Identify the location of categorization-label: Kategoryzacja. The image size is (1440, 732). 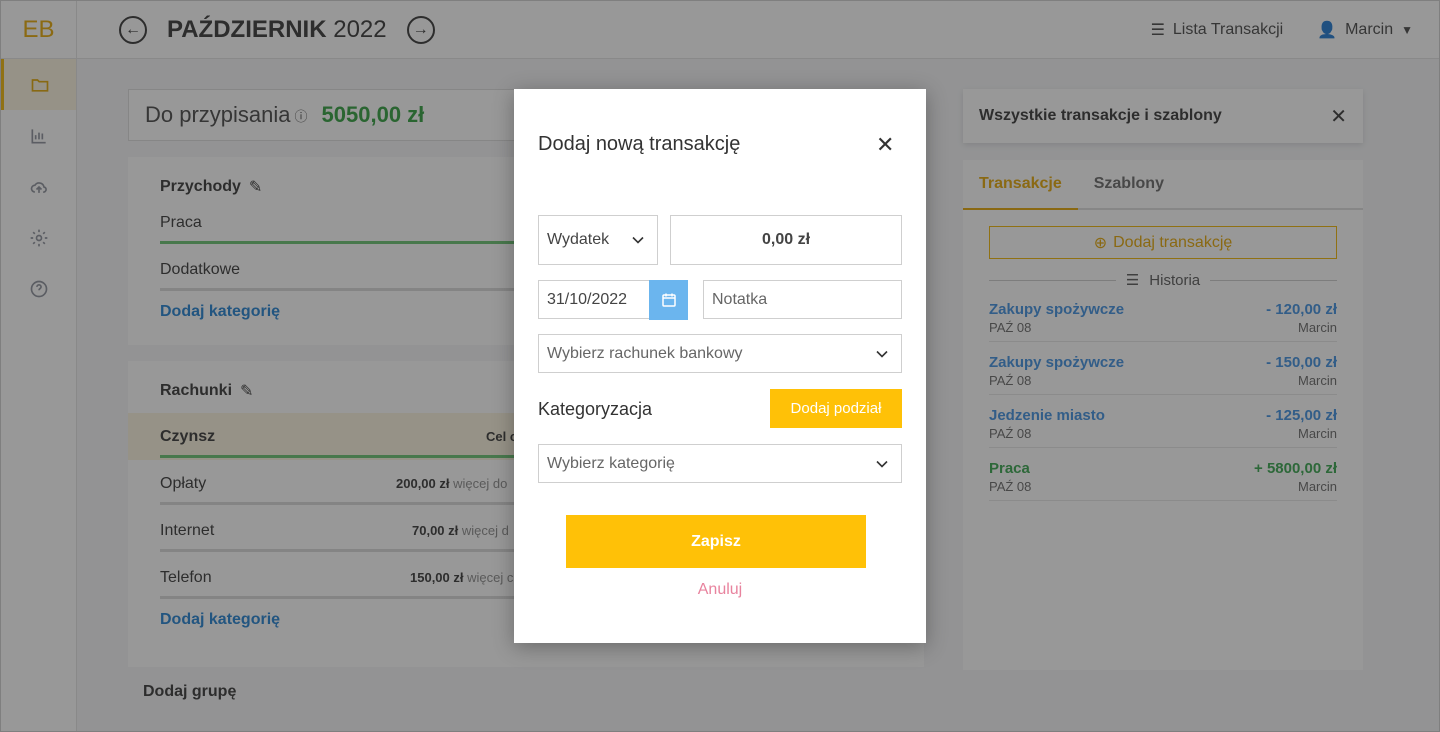
(595, 409).